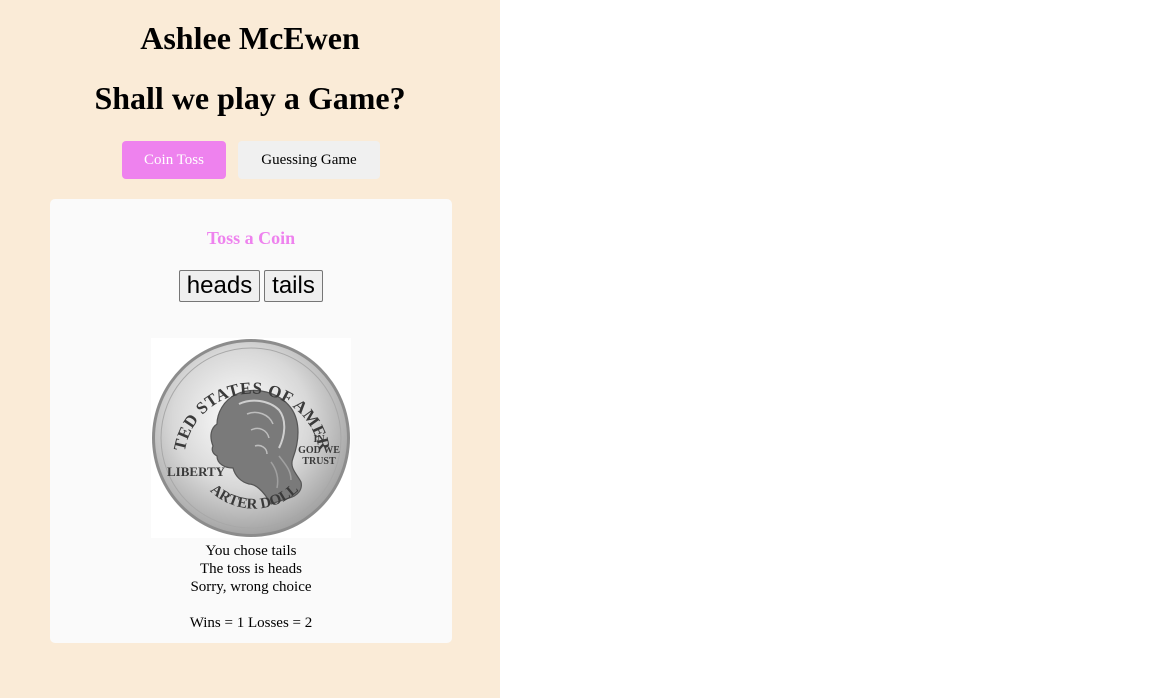 The image size is (1152, 698). I want to click on game-prompt-heading: Shall we play a Game?, so click(250, 98).